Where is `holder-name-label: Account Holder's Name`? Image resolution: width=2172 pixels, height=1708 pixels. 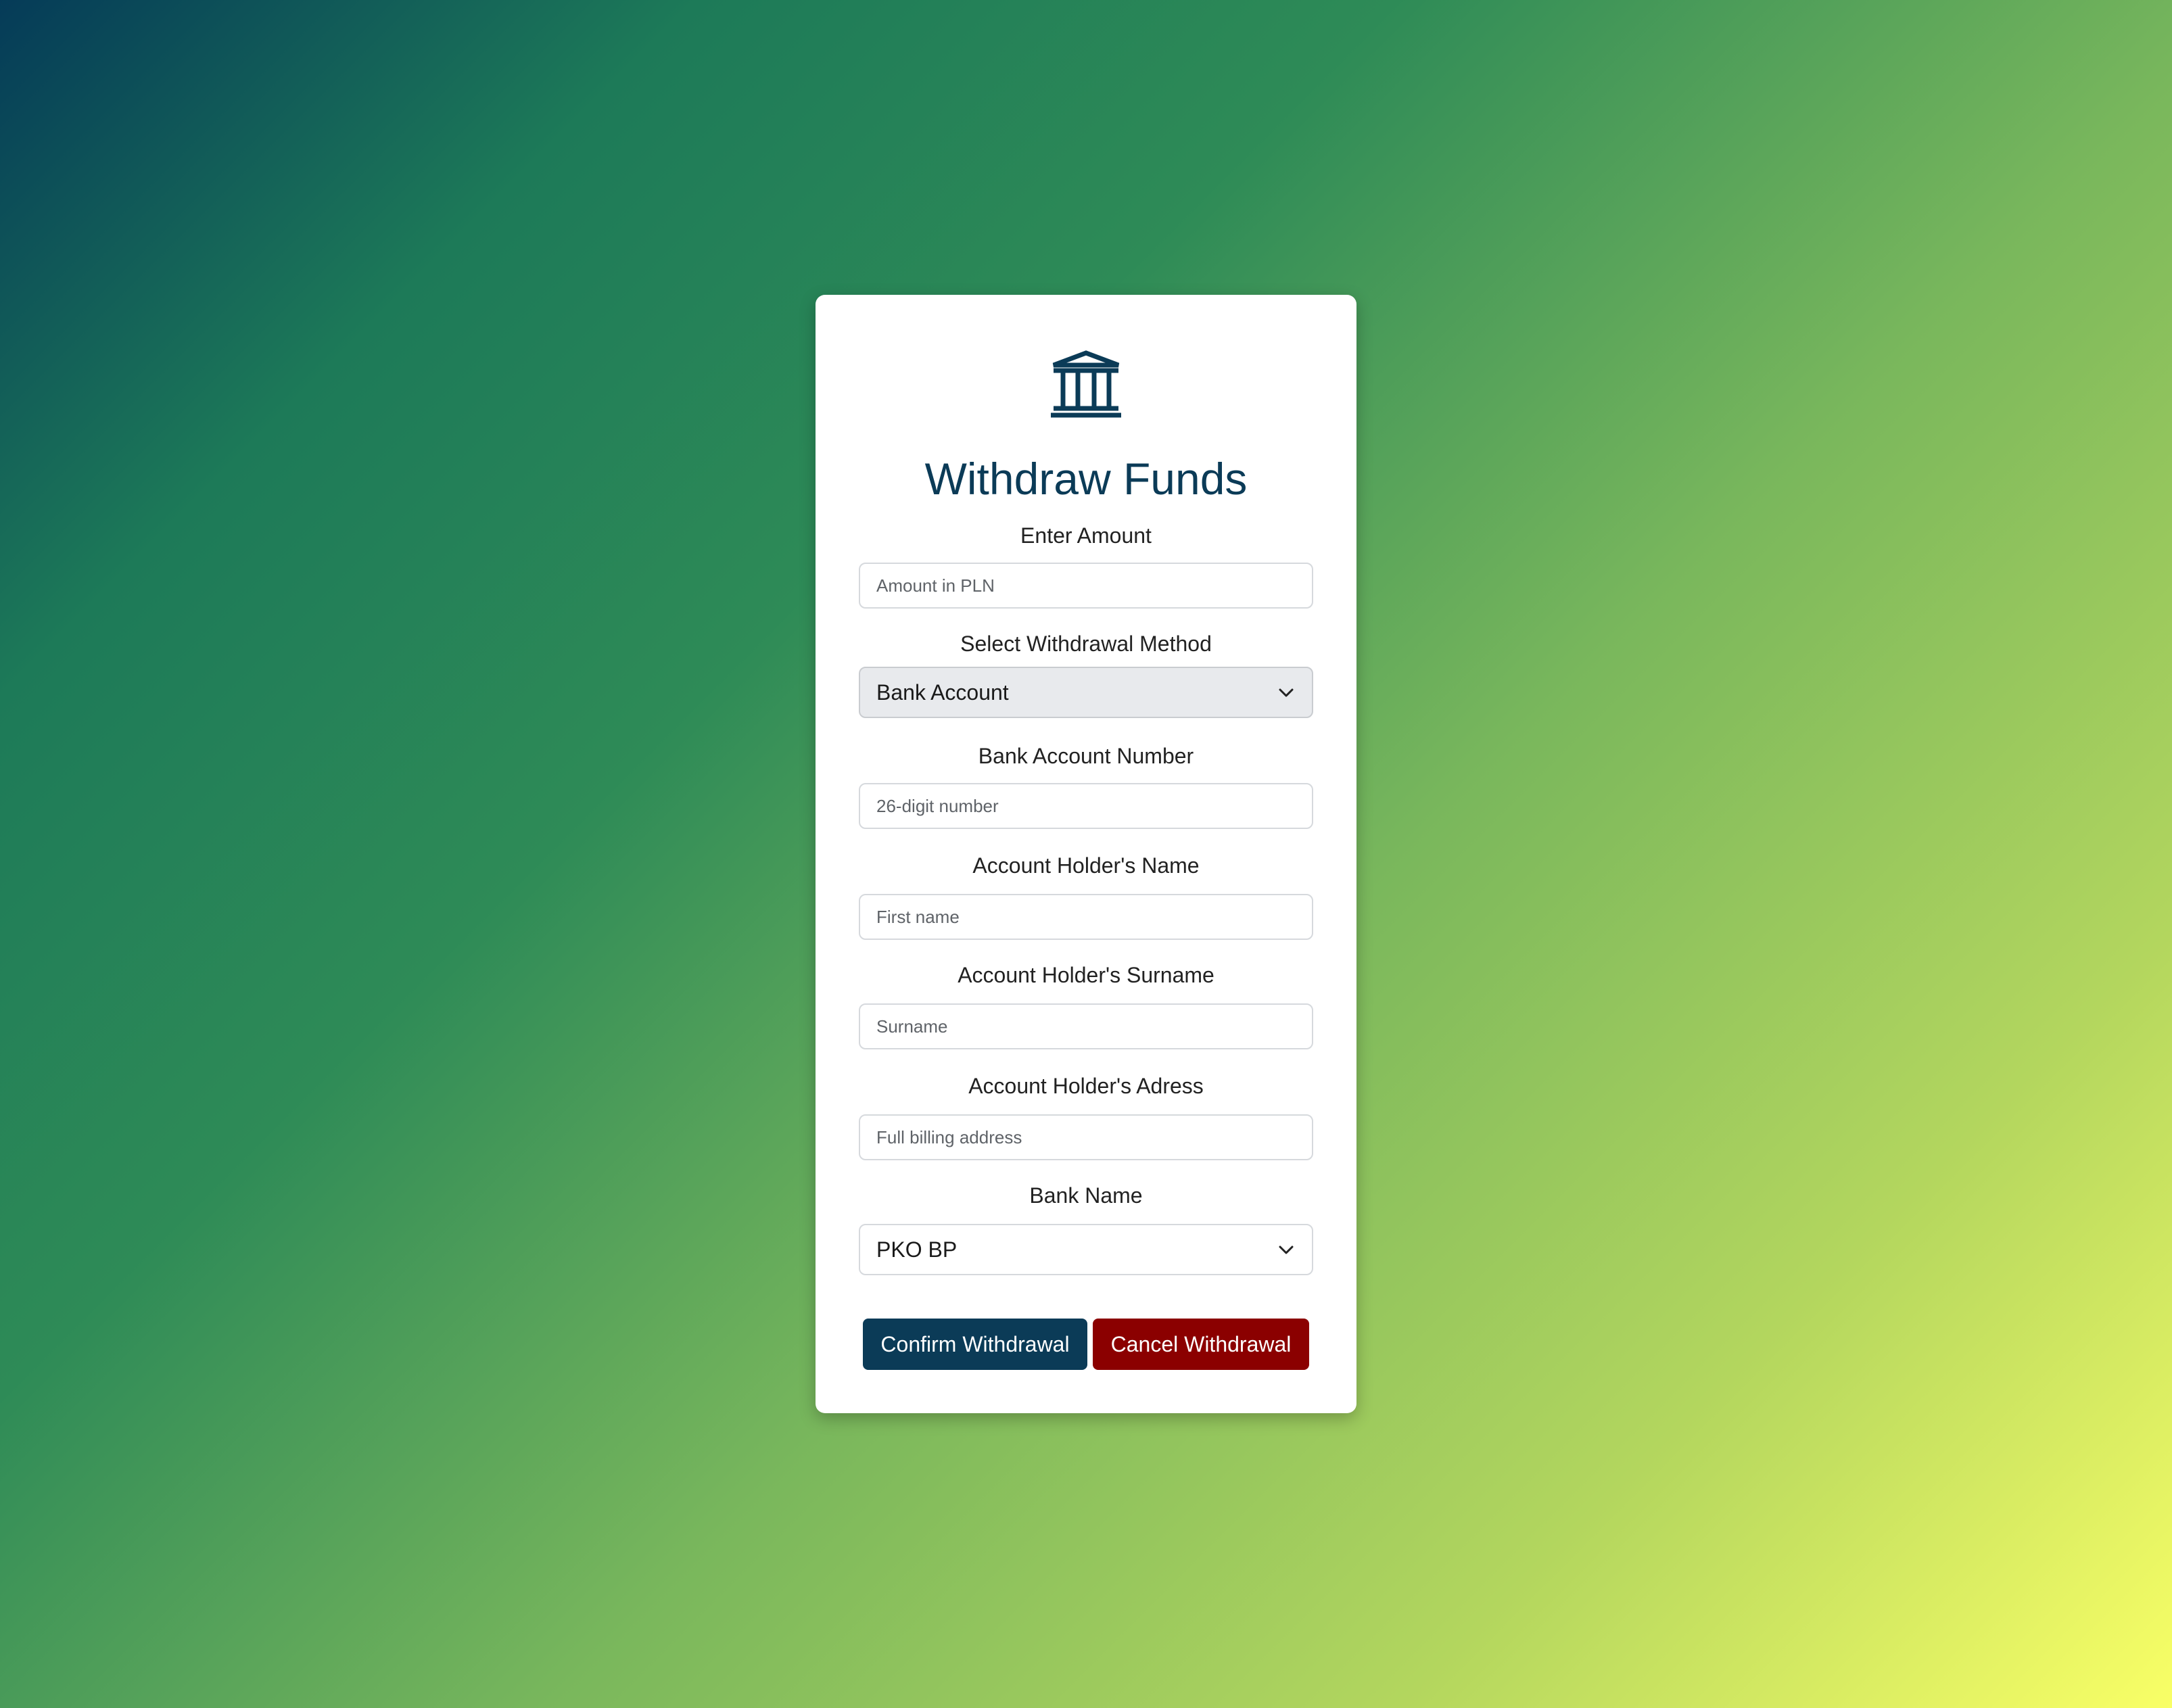
holder-name-label: Account Holder's Name is located at coordinates (1086, 865).